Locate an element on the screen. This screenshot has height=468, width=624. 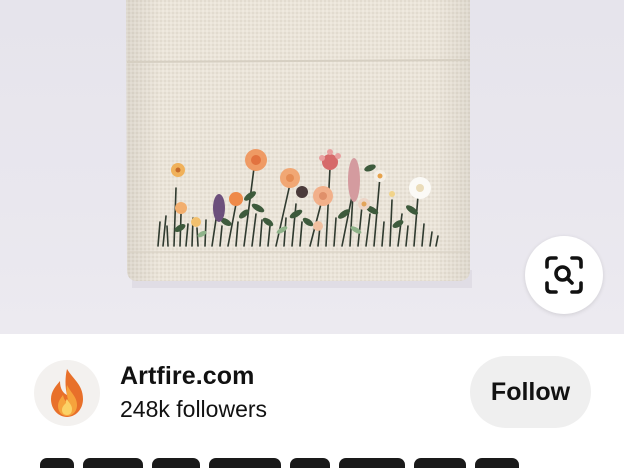
lens-search-icon is located at coordinates (564, 275).